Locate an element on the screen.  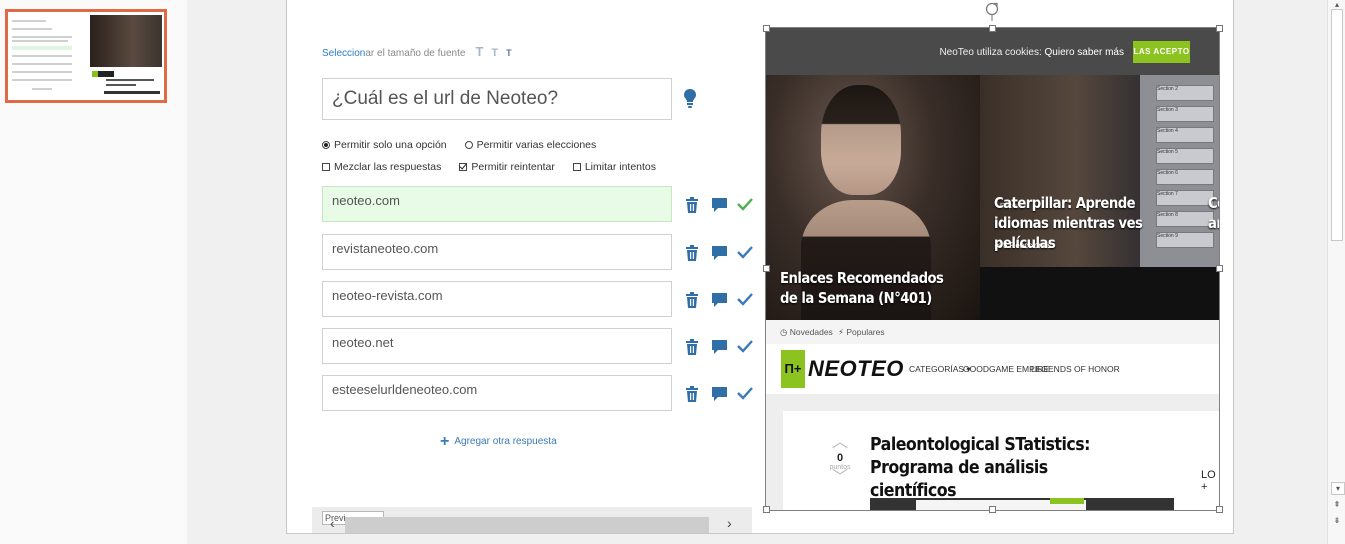
scroll-up-arrow-icon: ▴ is located at coordinates (1337, 4).